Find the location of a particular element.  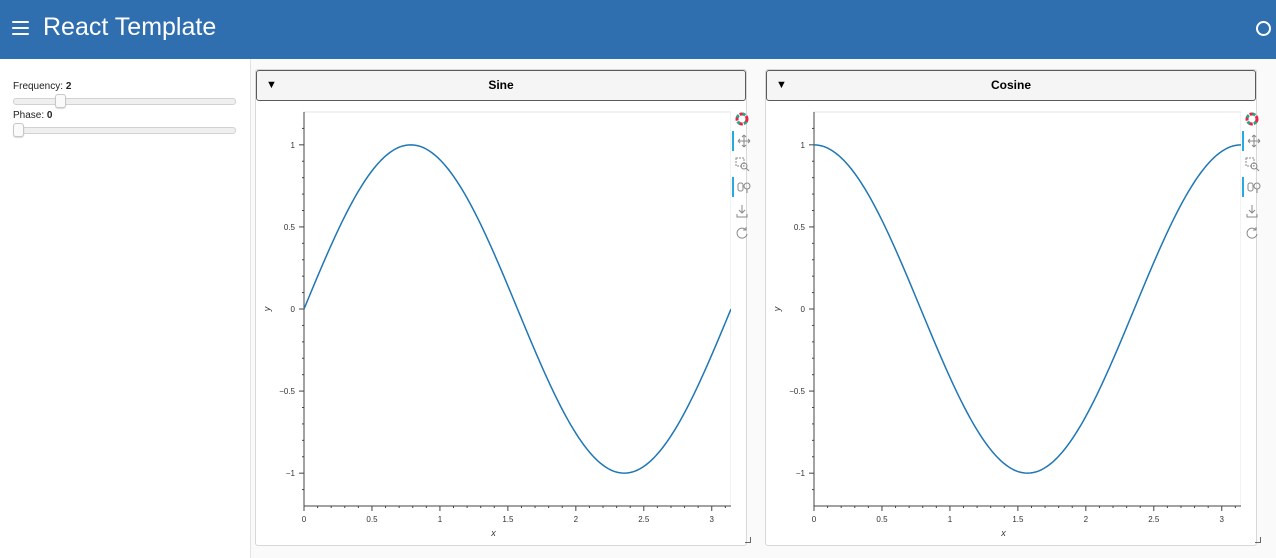

frequency-slider-handle is located at coordinates (60, 101).